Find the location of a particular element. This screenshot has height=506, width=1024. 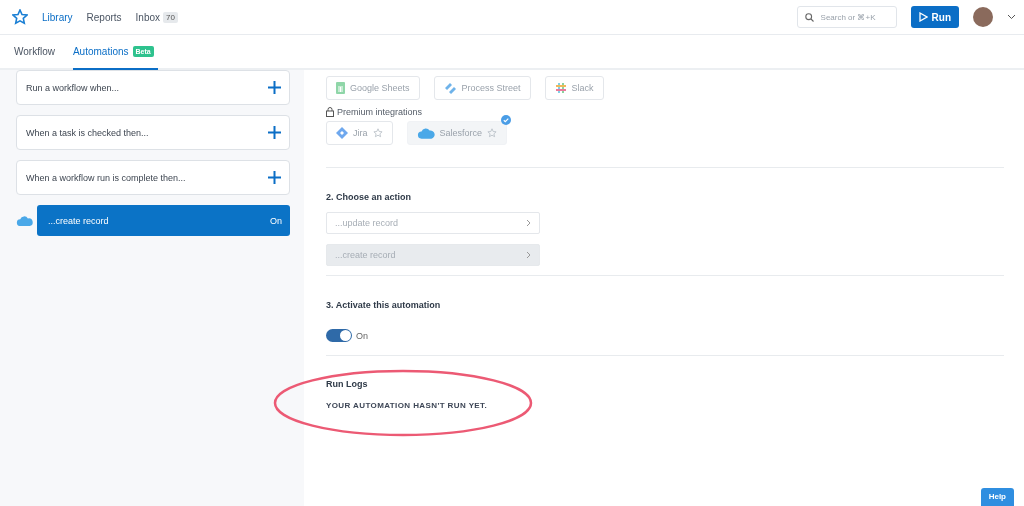

star-logo-icon is located at coordinates (20, 17).